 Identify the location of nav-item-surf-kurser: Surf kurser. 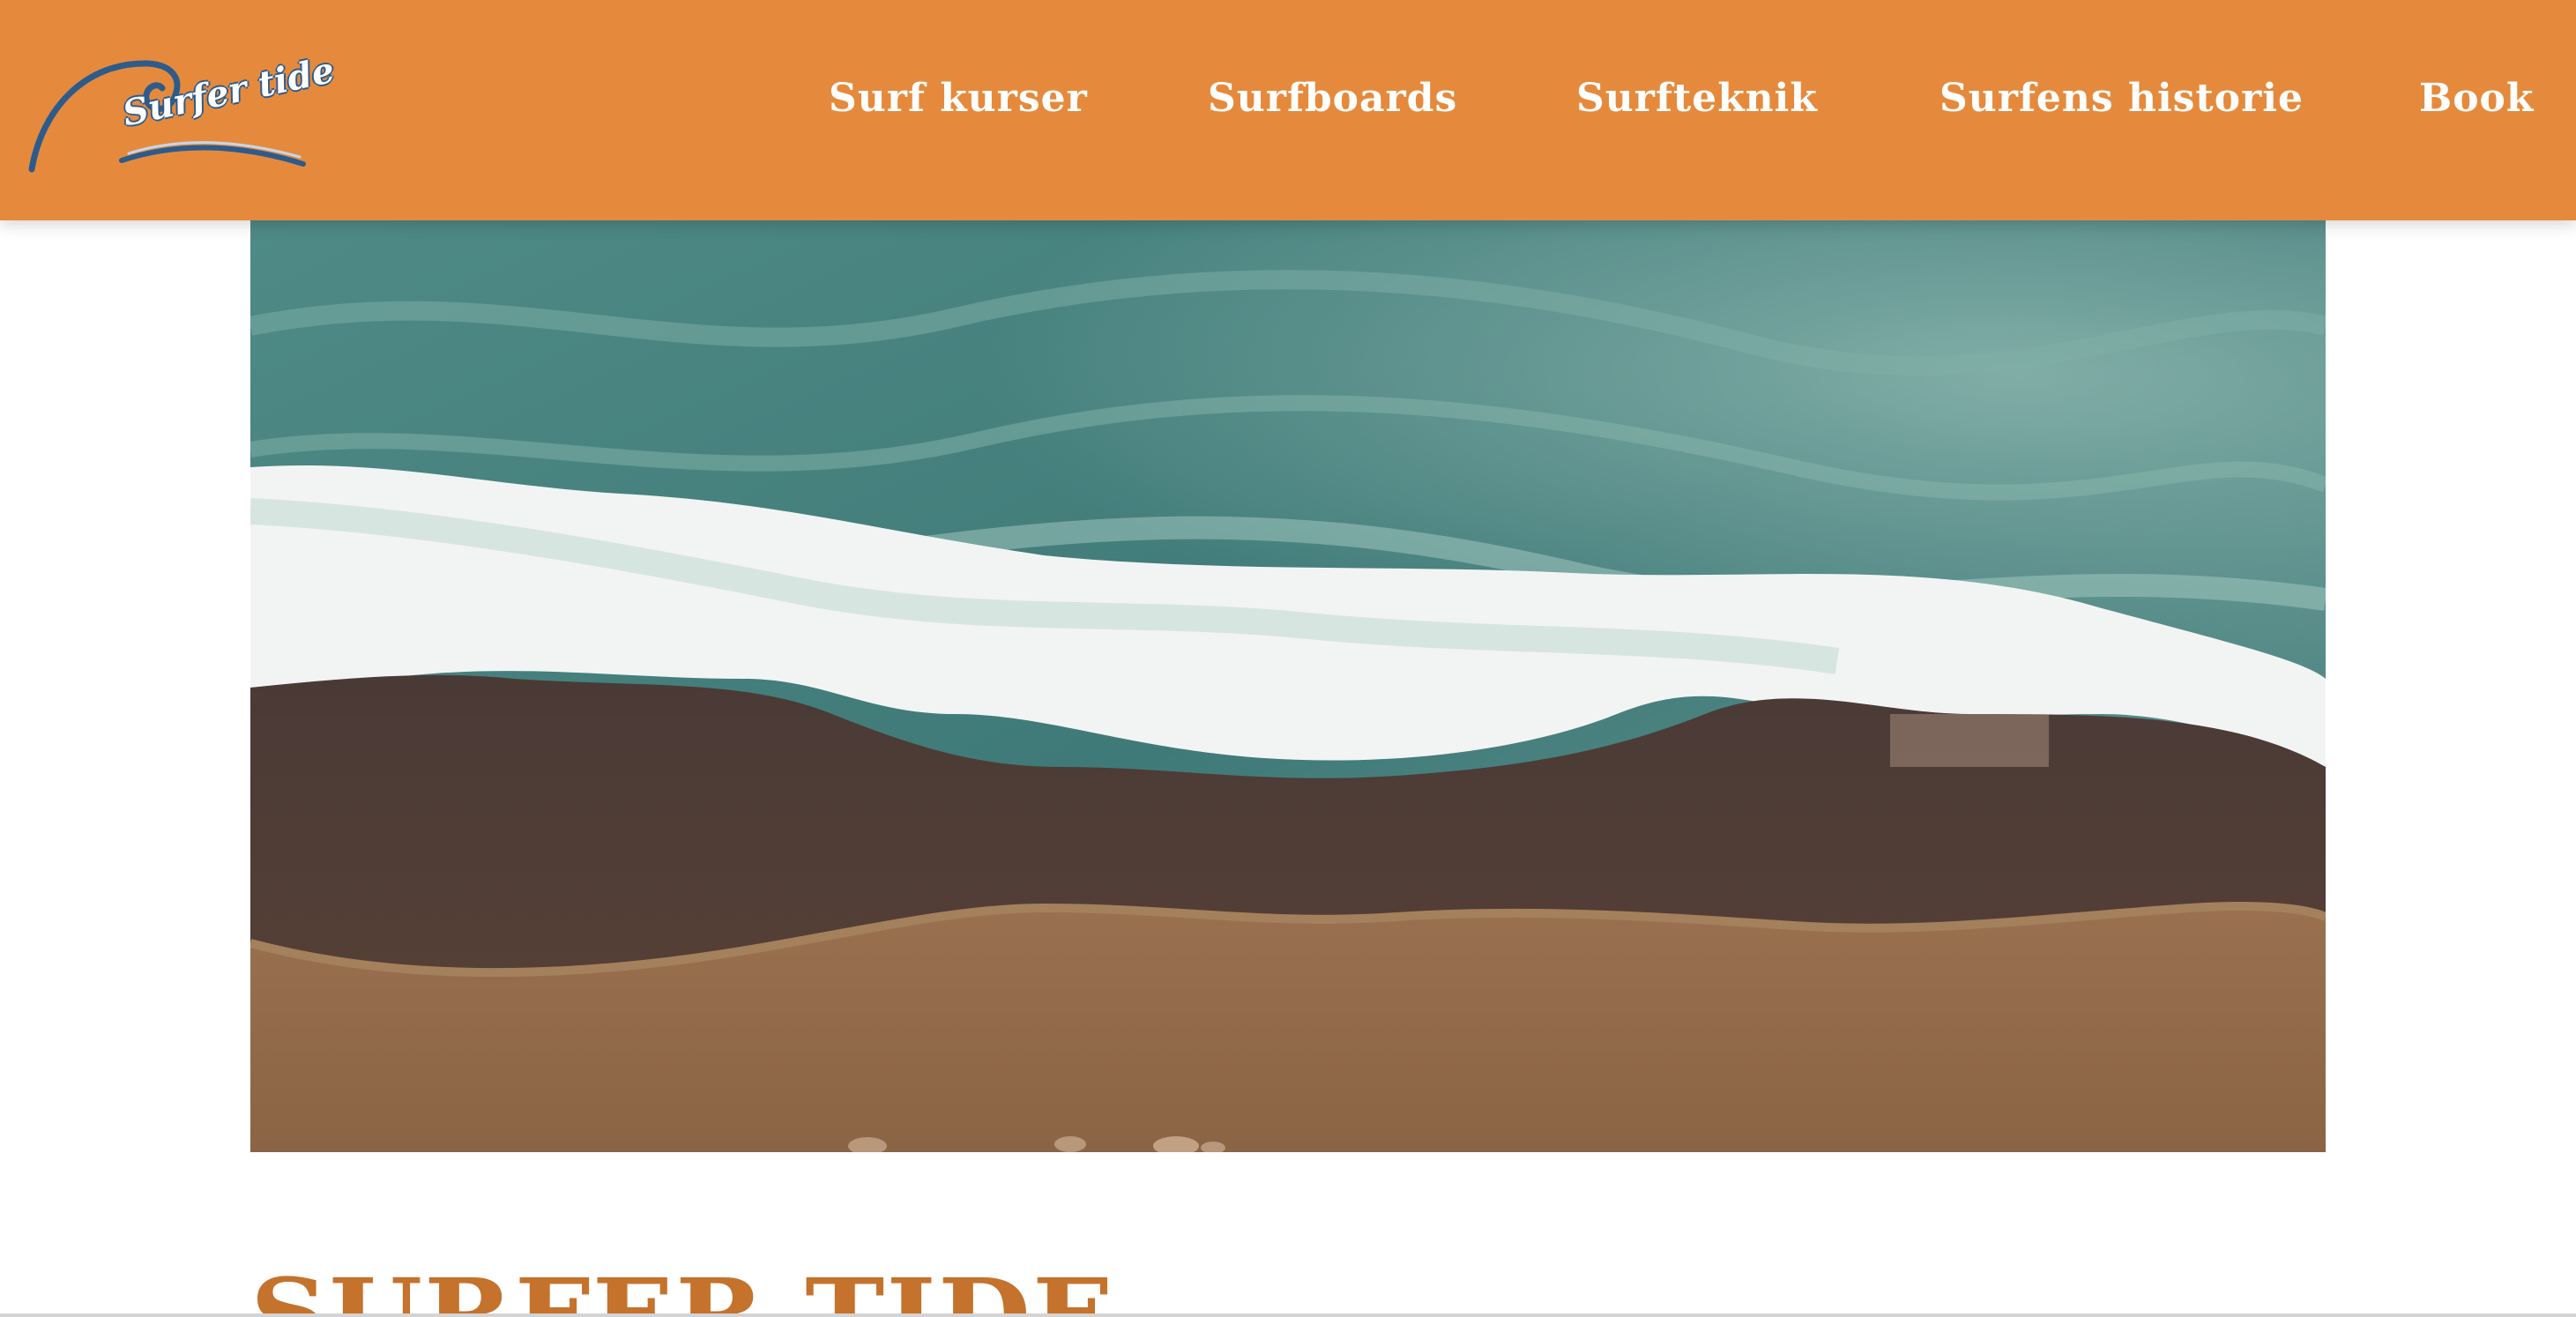
(959, 98).